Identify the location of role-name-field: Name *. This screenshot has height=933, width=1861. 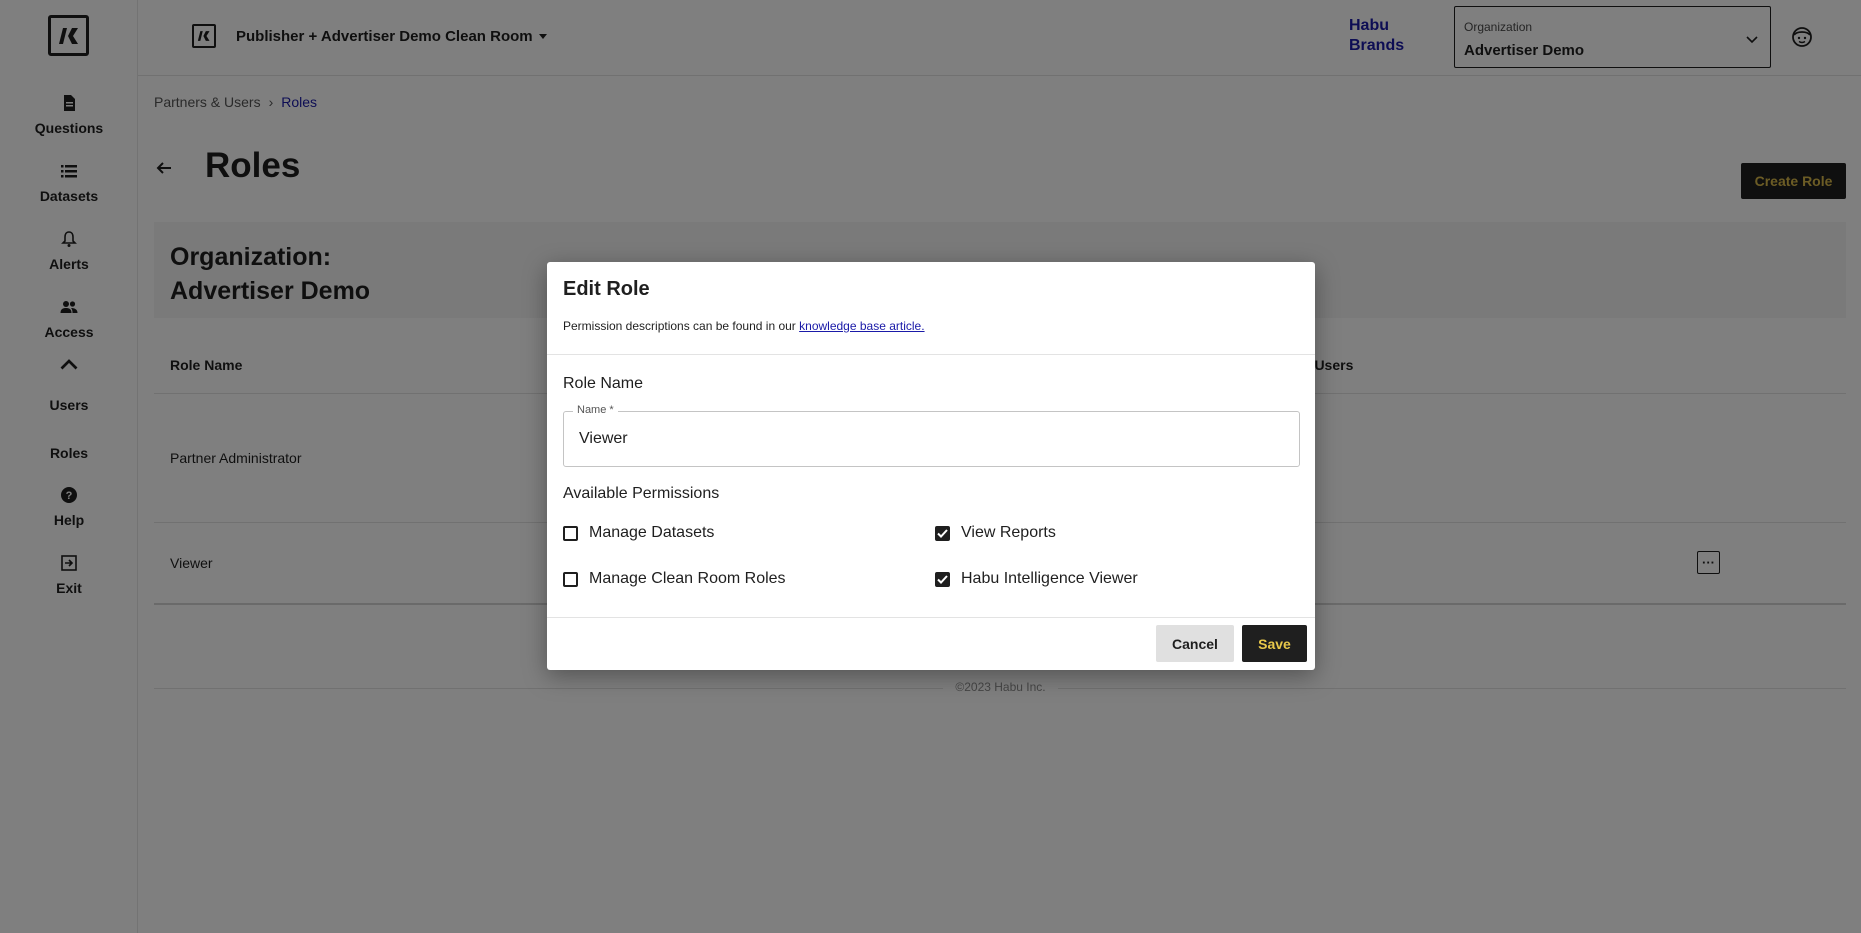
(931, 435).